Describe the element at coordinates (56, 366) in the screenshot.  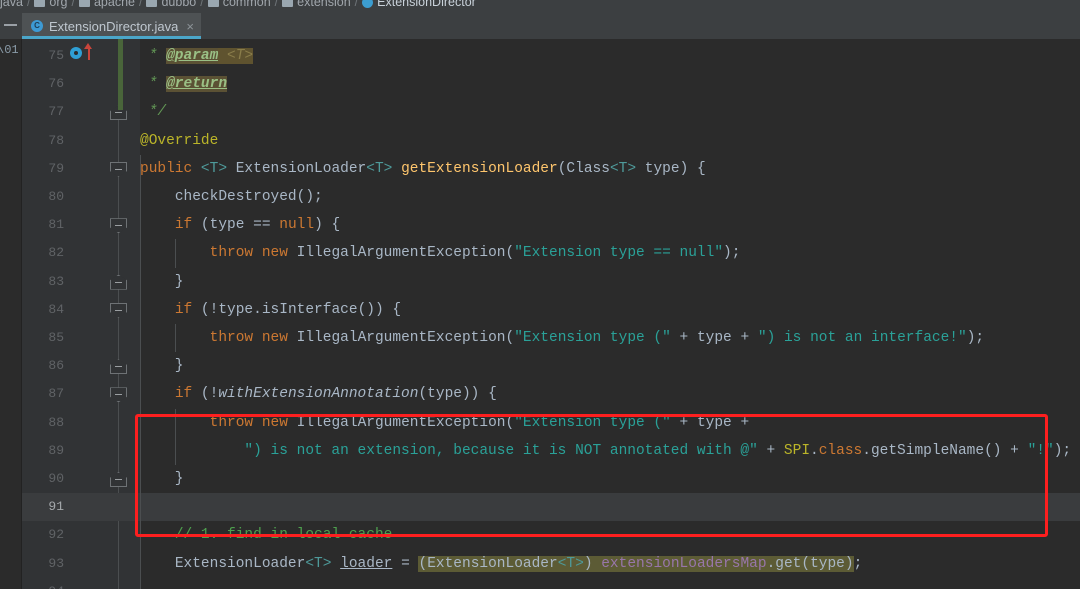
I see `line-number: 86` at that location.